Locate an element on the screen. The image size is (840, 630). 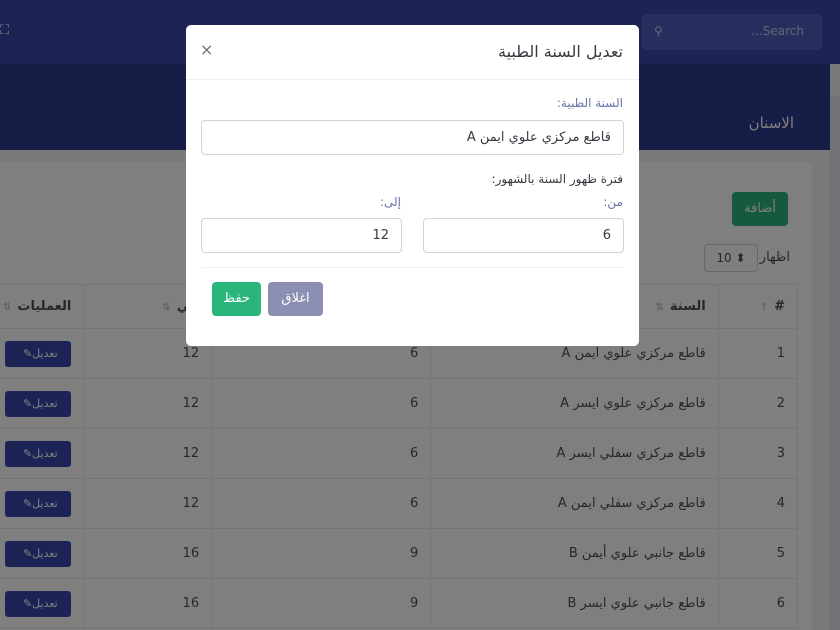
tooth-name-label: السنة الطبية: is located at coordinates (589, 103).